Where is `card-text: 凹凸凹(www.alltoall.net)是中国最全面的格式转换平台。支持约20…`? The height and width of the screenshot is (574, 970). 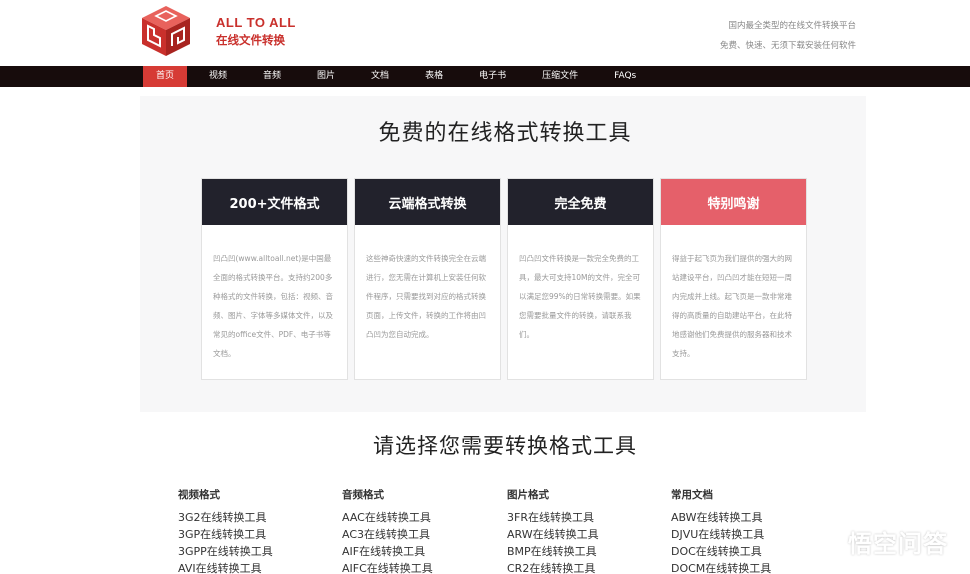 card-text: 凹凸凹(www.alltoall.net)是中国最全面的格式转换平台。支持约20… is located at coordinates (273, 306).